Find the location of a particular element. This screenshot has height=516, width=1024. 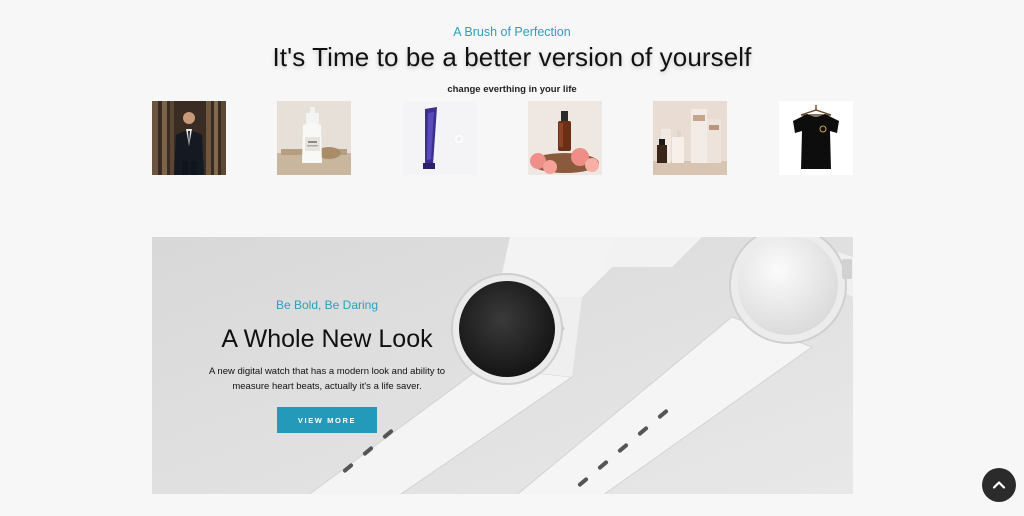

cream-tube-image is located at coordinates (440, 138).